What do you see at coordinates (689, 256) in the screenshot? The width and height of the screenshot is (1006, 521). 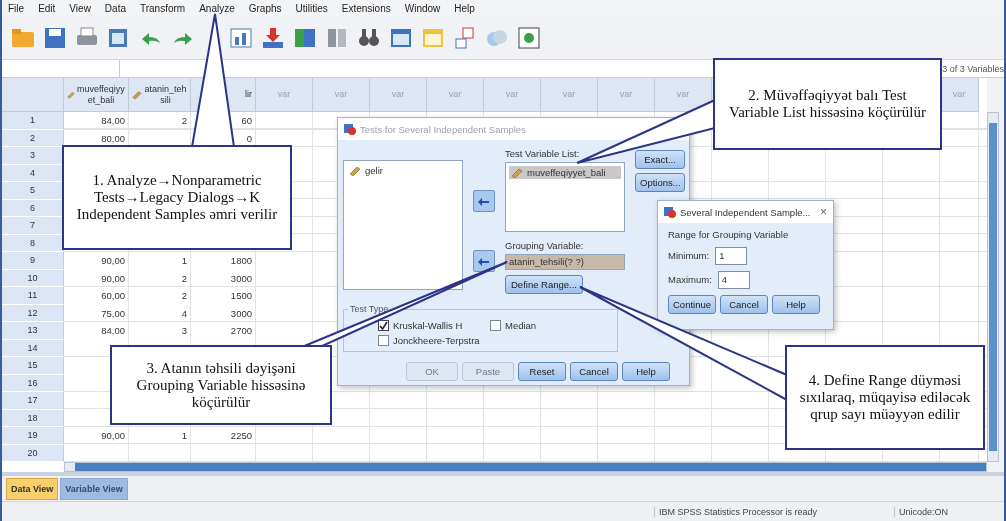 I see `field-label: Minimum:` at bounding box center [689, 256].